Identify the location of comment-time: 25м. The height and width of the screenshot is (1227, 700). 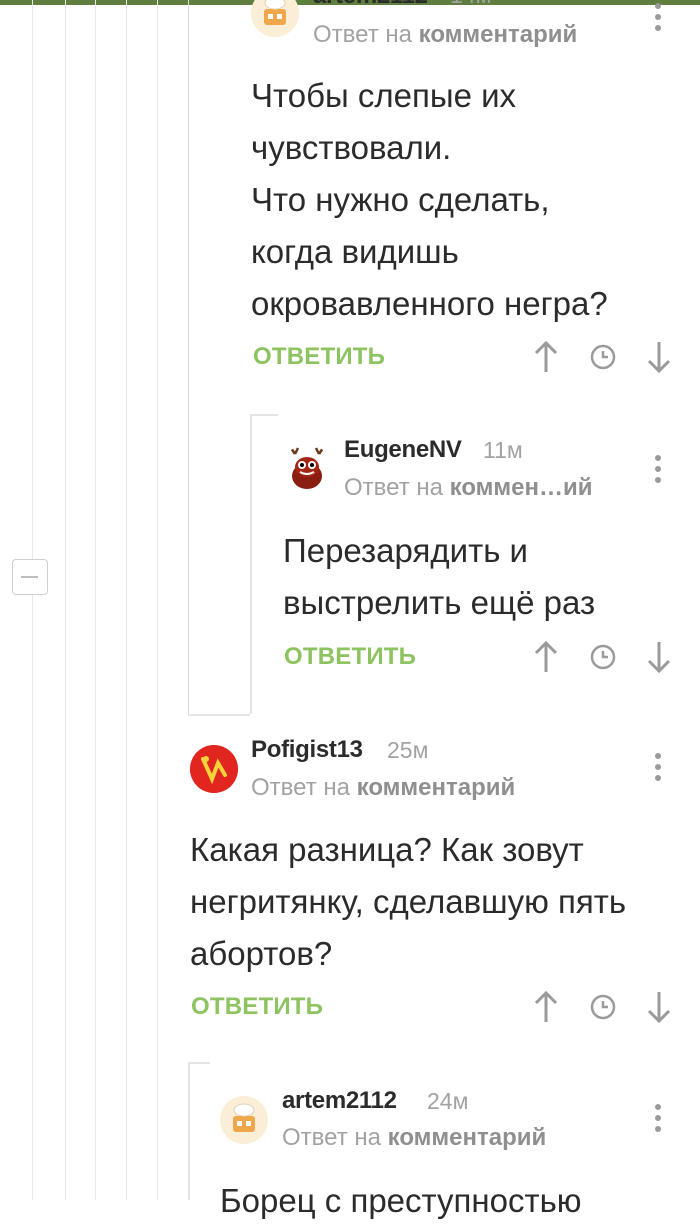
(408, 750).